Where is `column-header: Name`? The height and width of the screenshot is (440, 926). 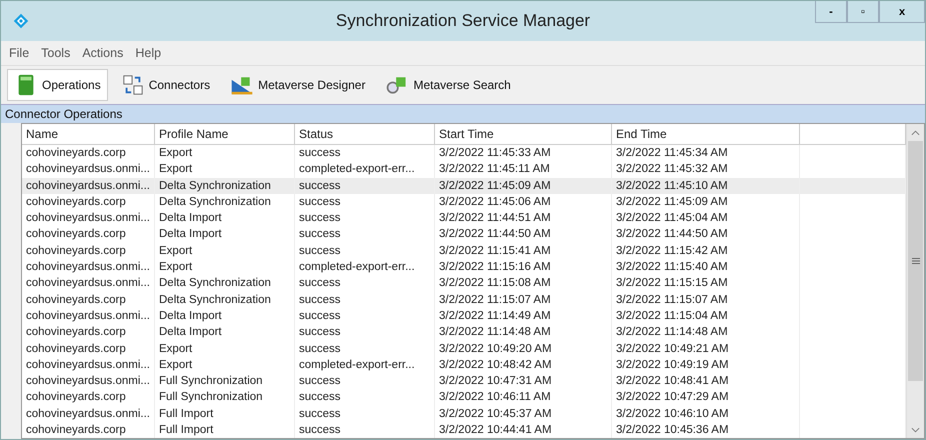 column-header: Name is located at coordinates (88, 134).